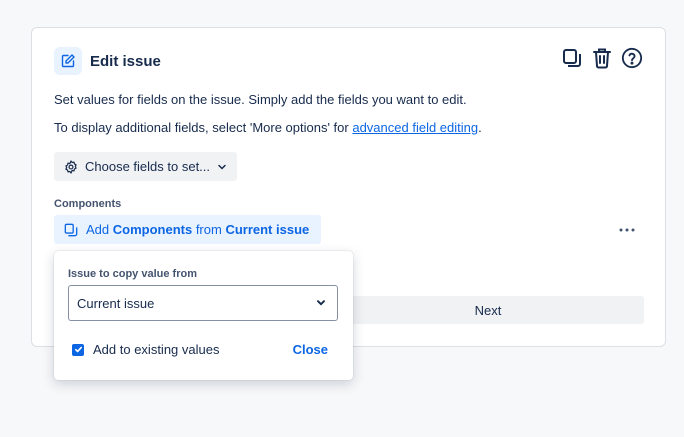  Describe the element at coordinates (125, 61) in the screenshot. I see `page-title: Edit issue` at that location.